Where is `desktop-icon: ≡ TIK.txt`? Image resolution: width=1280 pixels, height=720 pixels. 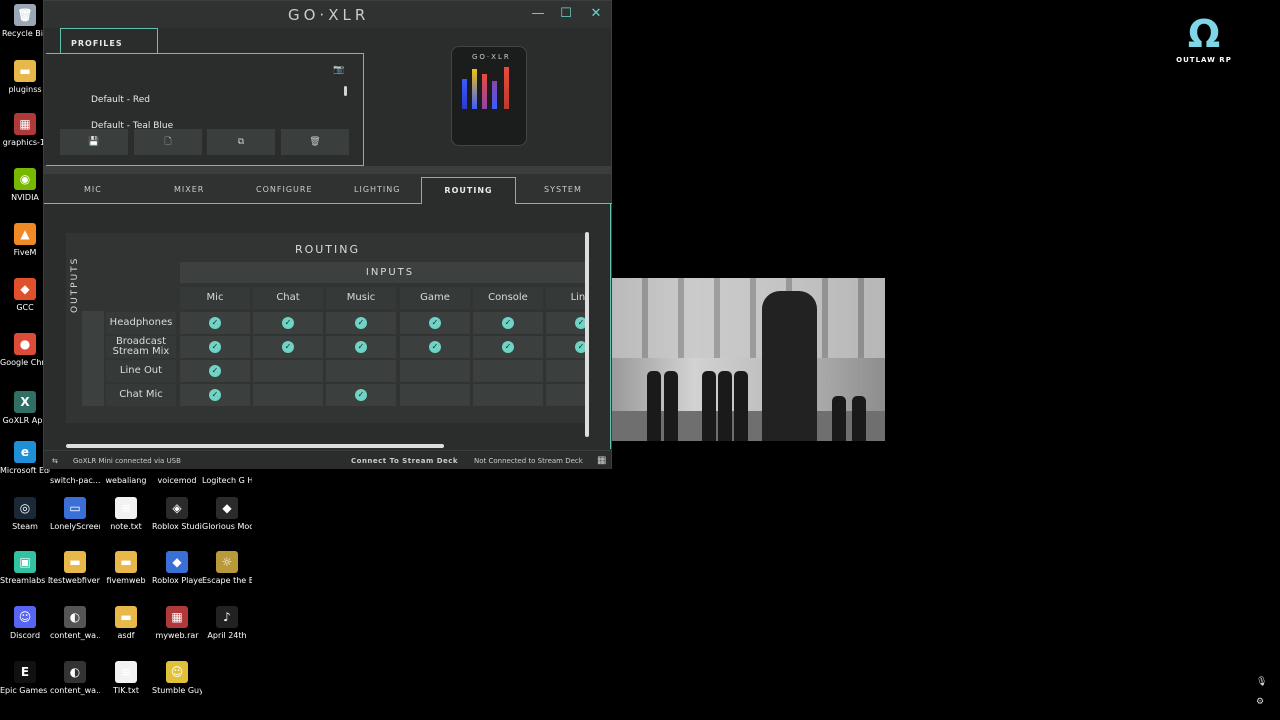
desktop-icon: ≡ TIK.txt is located at coordinates (126, 678).